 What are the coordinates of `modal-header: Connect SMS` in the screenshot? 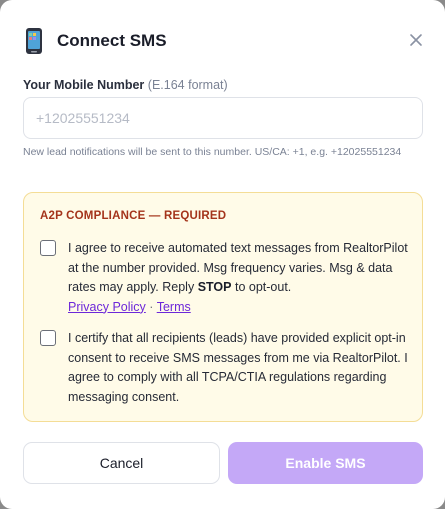 It's located at (223, 41).